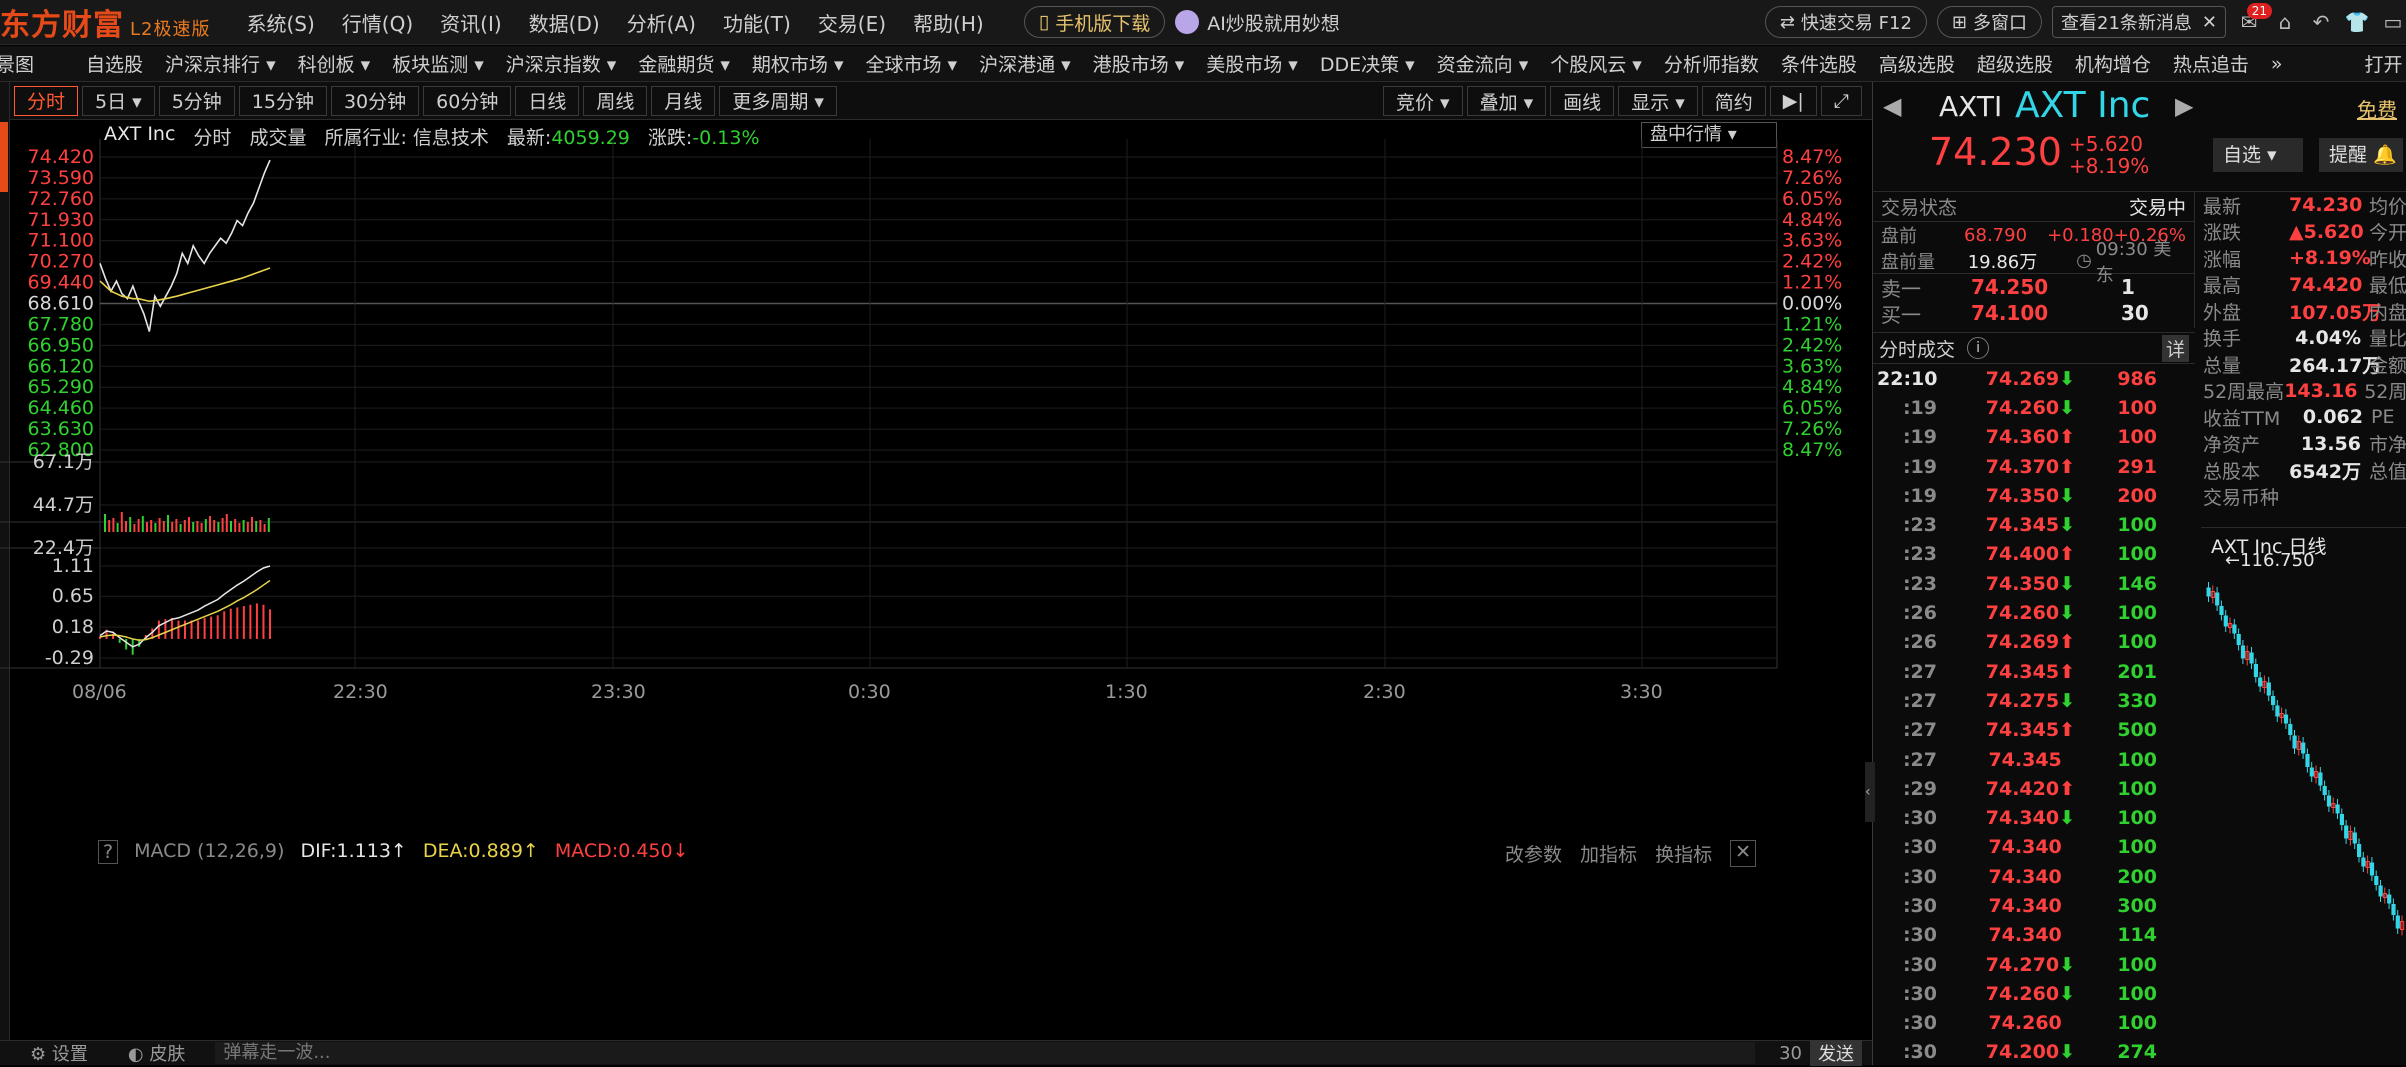 The height and width of the screenshot is (1067, 2406). Describe the element at coordinates (2254, 19) in the screenshot. I see `mail-icon: ✉ 21` at that location.